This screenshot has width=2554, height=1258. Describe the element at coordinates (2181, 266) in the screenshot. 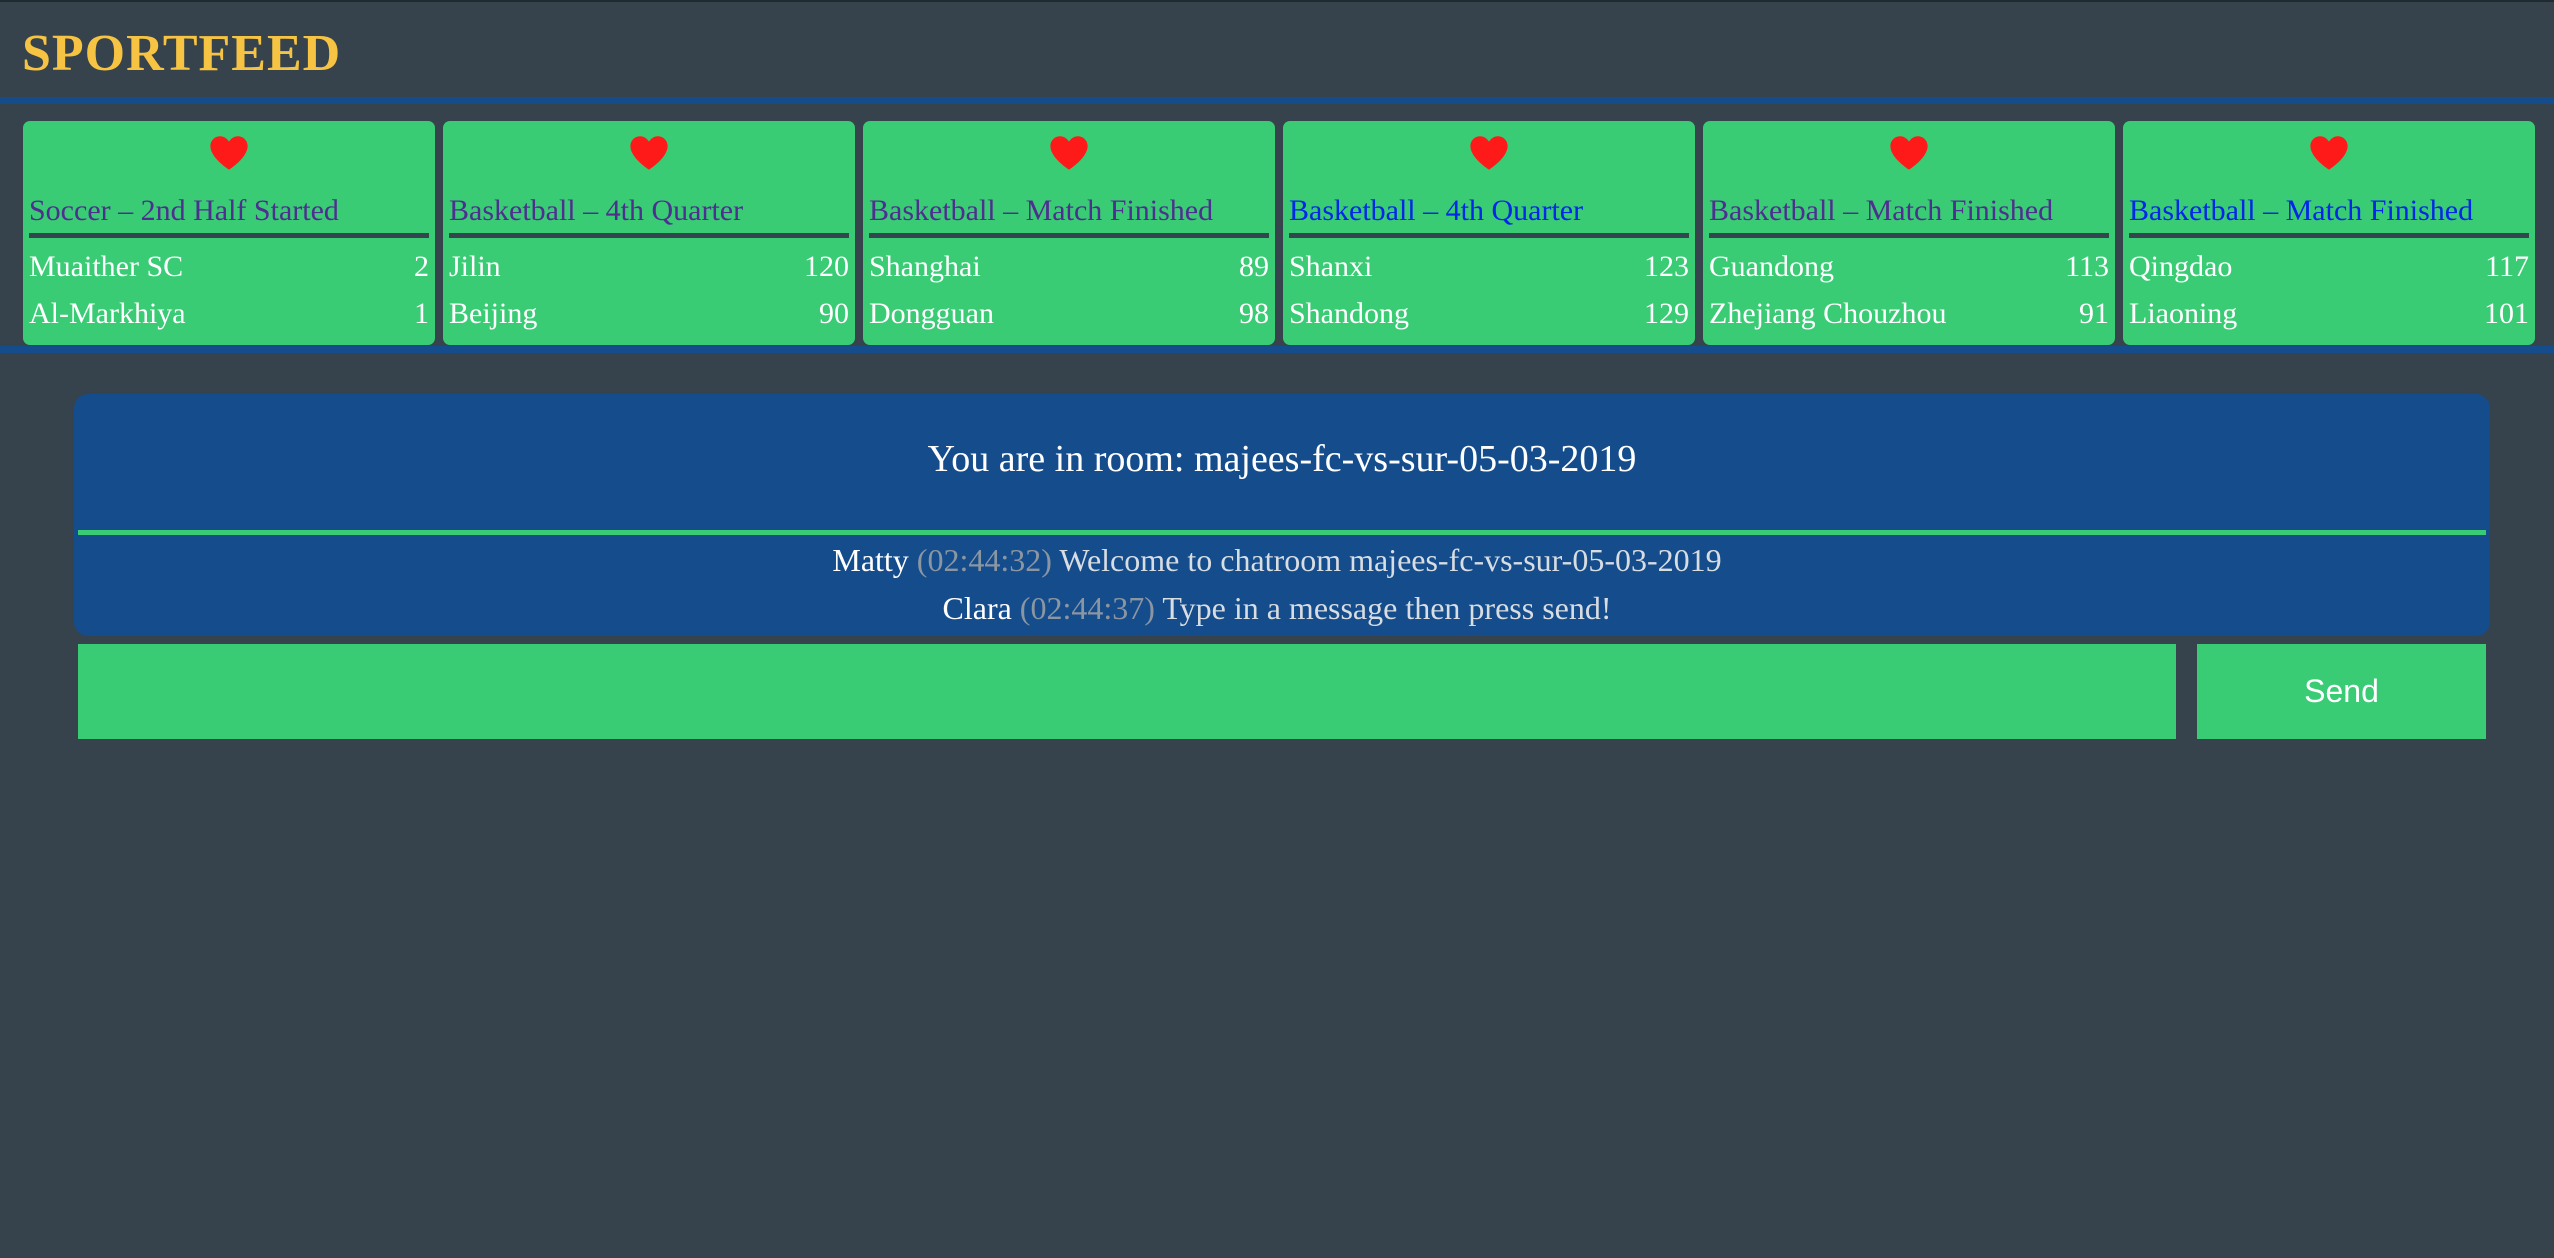

I see `team-name: Qingdao` at that location.